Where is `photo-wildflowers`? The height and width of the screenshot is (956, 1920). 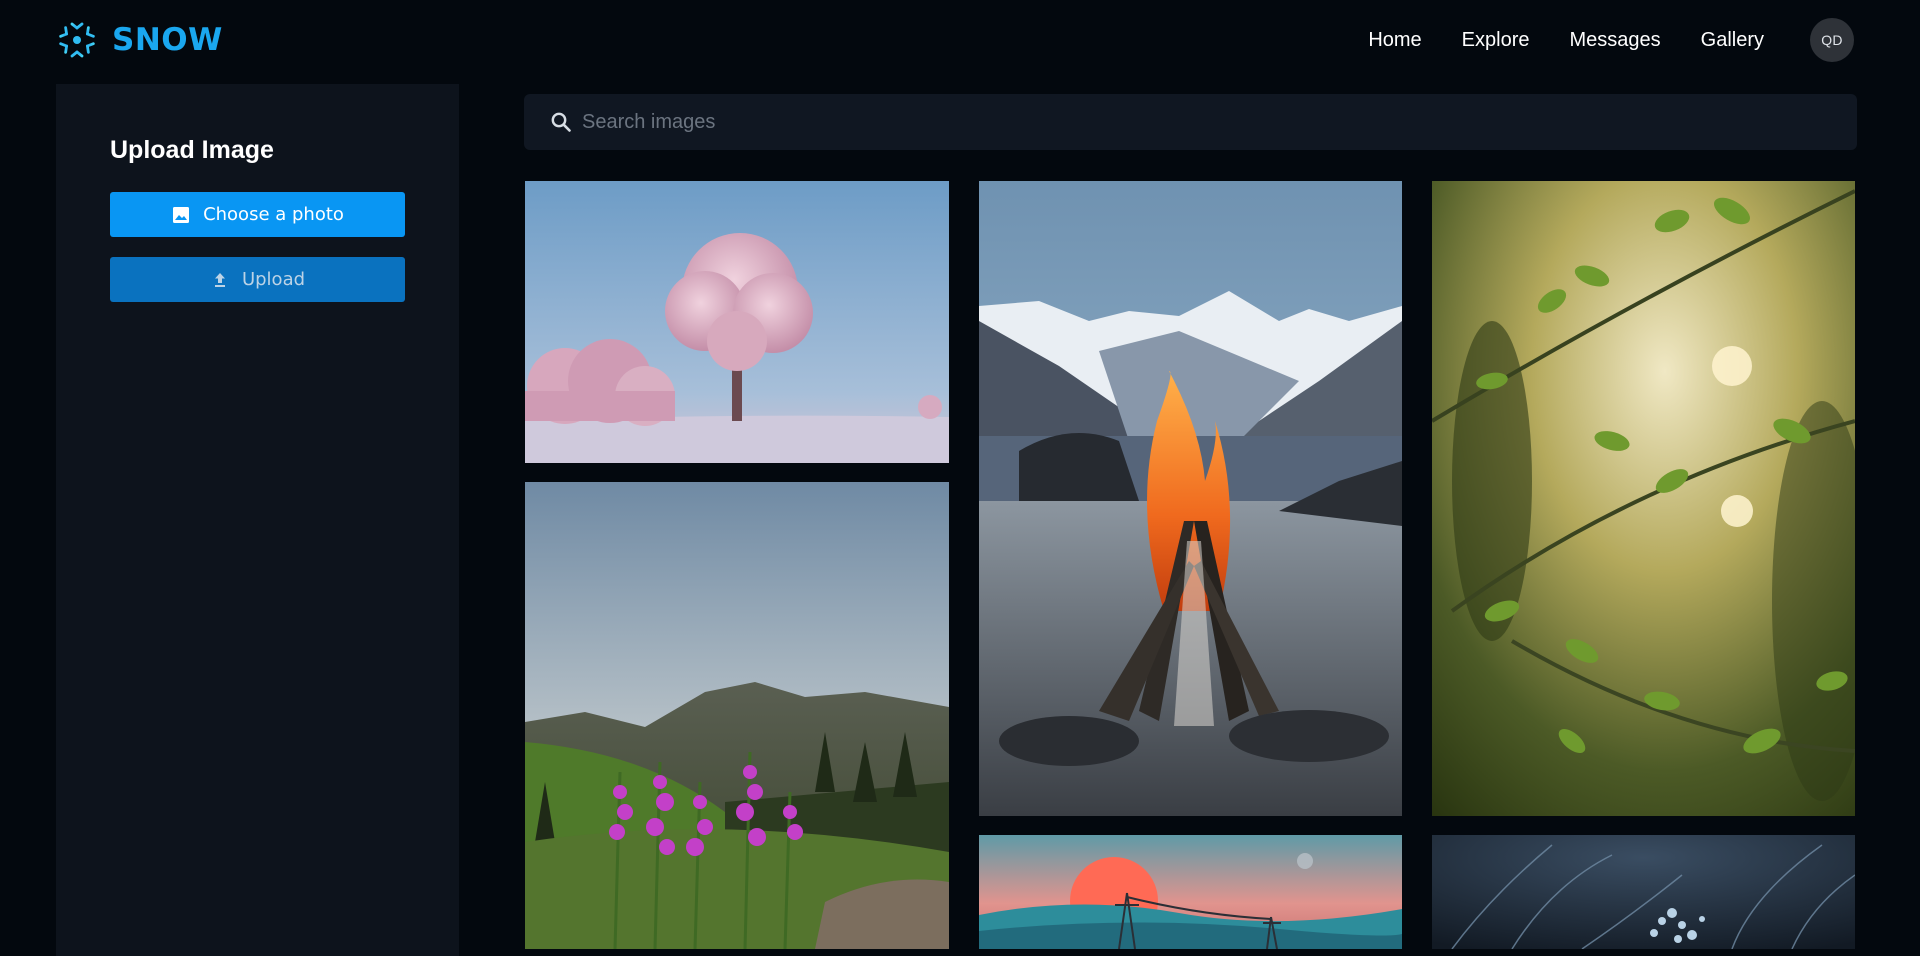
photo-wildflowers is located at coordinates (737, 715).